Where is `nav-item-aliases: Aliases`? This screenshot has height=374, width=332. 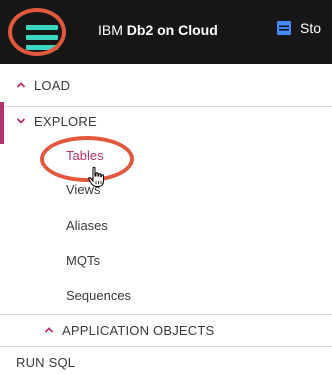
nav-item-aliases: Aliases is located at coordinates (87, 225).